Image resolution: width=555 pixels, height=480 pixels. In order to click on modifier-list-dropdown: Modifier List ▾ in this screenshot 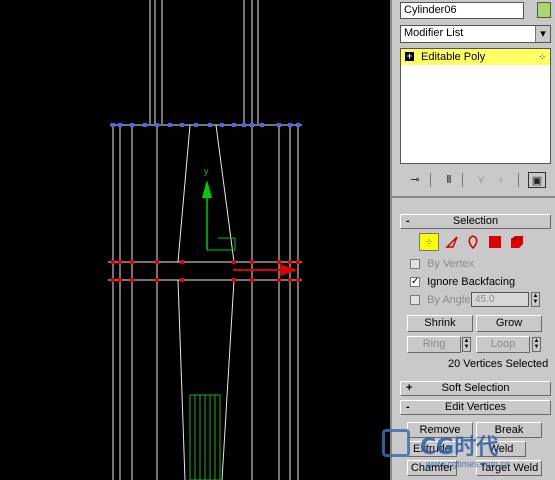, I will do `click(475, 34)`.